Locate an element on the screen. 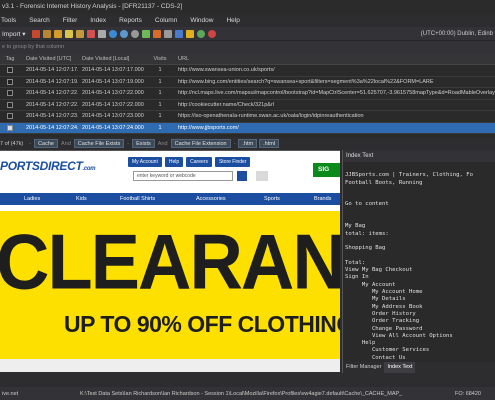 The height and width of the screenshot is (400, 495). nav-ladies: Ladies is located at coordinates (32, 199).